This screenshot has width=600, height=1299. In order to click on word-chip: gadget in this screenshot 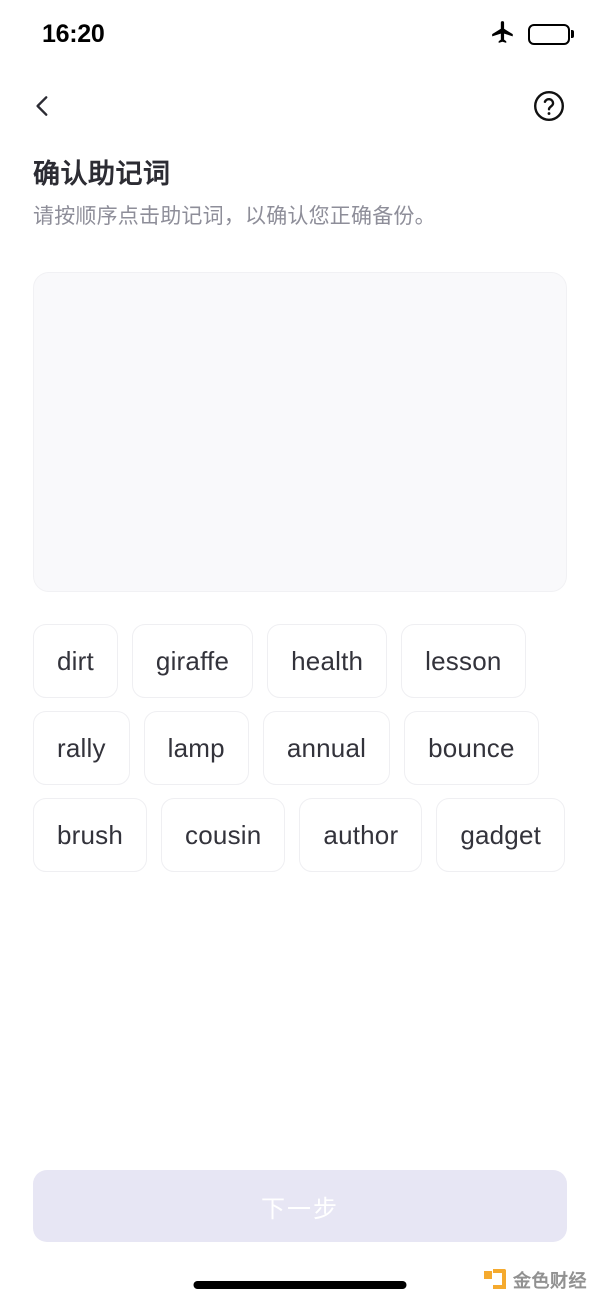, I will do `click(501, 835)`.